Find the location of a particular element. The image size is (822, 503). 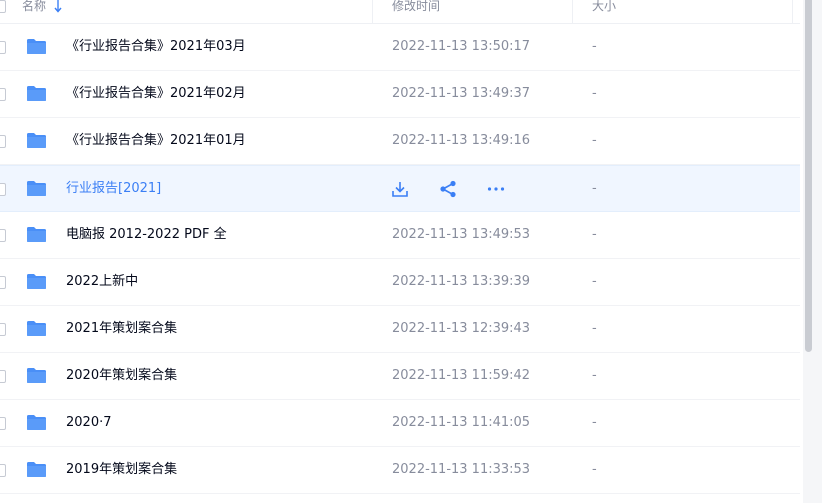

list-header: 名称 修改时间 大小 is located at coordinates (400, 12).